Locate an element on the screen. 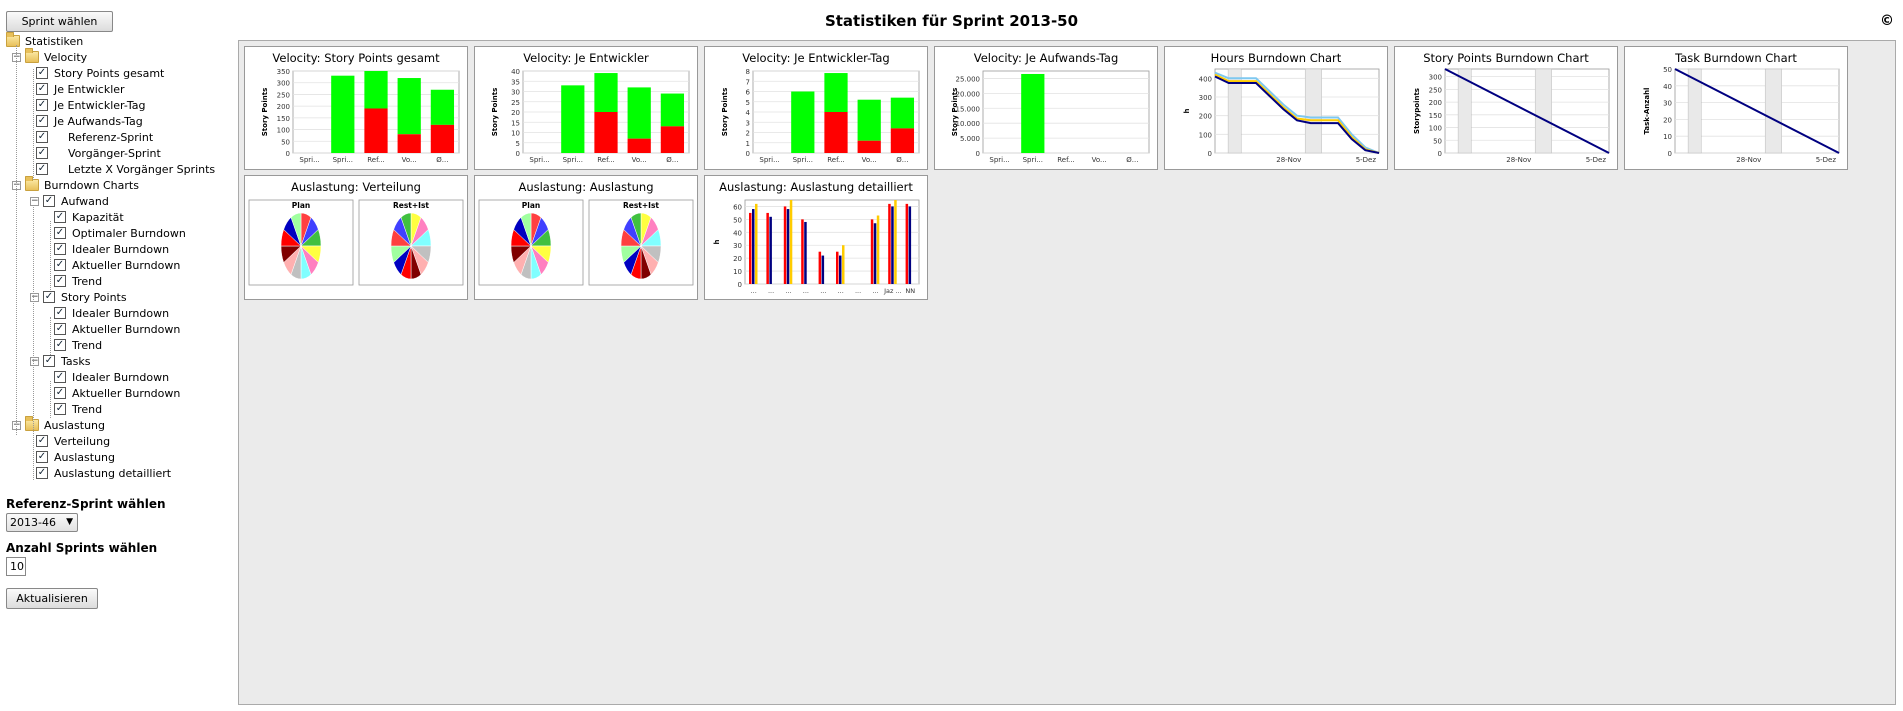  tree-story-points-item: ✓ Trend is located at coordinates (78, 345).